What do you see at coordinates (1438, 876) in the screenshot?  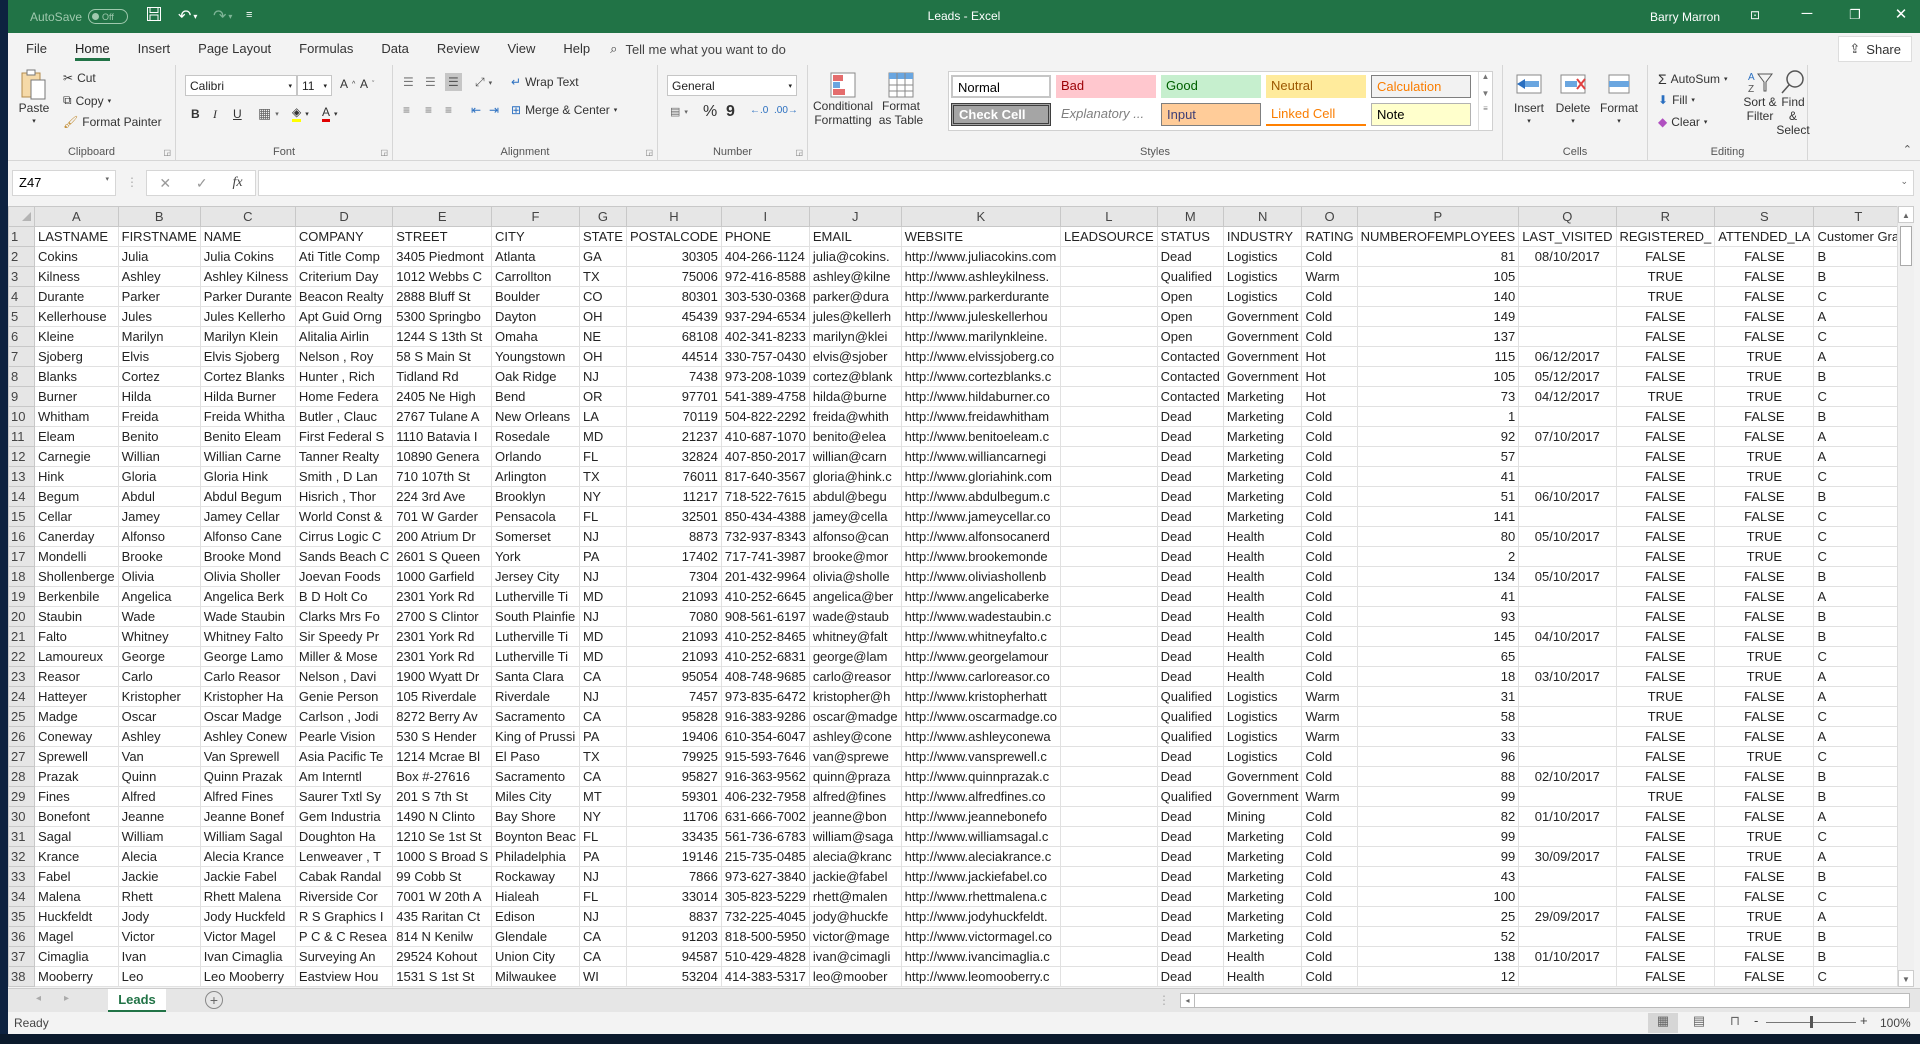 I see `cell-p: 43` at bounding box center [1438, 876].